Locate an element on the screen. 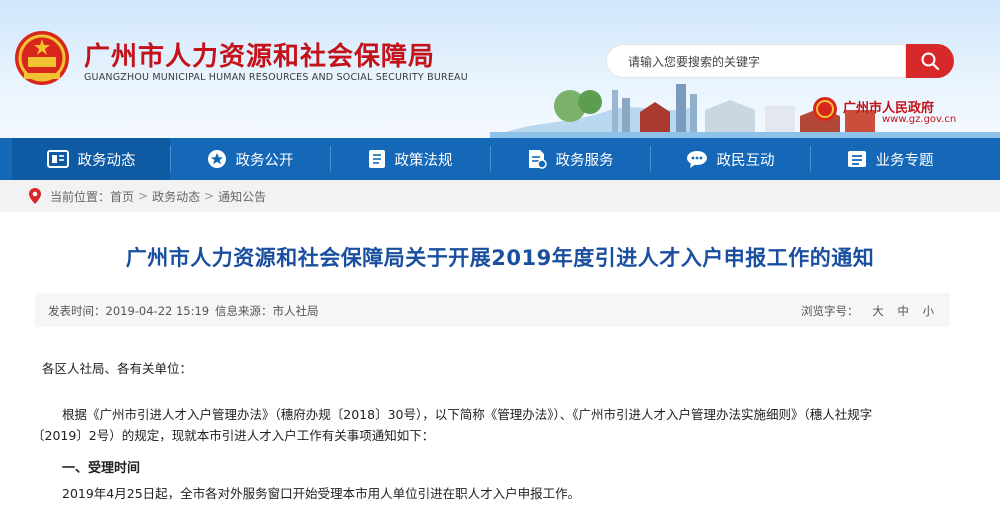 The image size is (1000, 505). breadcrumb-home: 首页 is located at coordinates (122, 196).